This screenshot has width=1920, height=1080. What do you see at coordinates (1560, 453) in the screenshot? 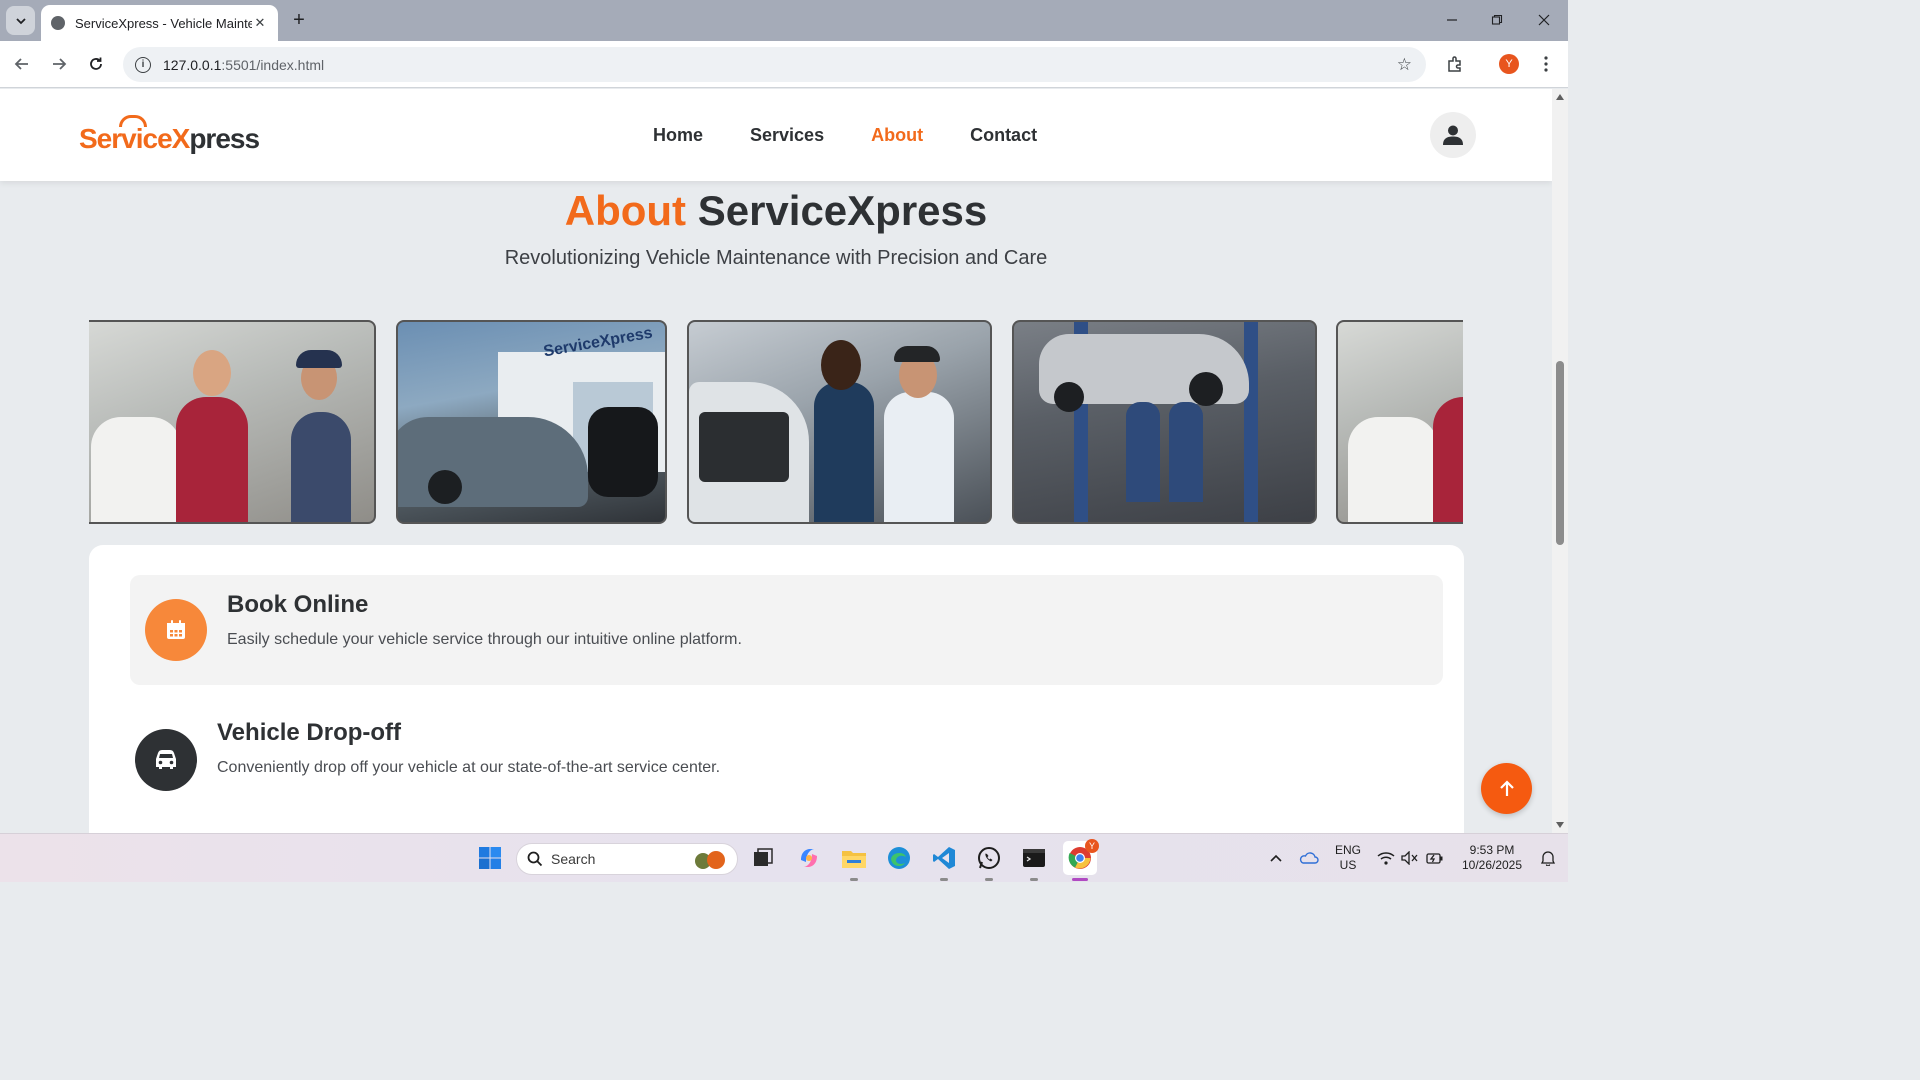
I see `scroll-thumb` at bounding box center [1560, 453].